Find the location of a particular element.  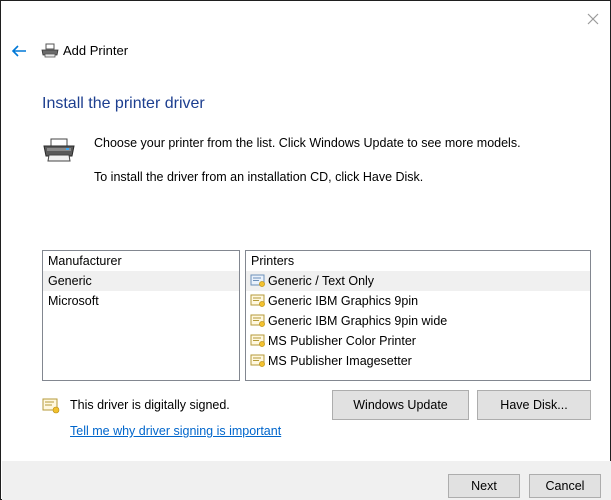

window-title: Add Printer is located at coordinates (96, 50).